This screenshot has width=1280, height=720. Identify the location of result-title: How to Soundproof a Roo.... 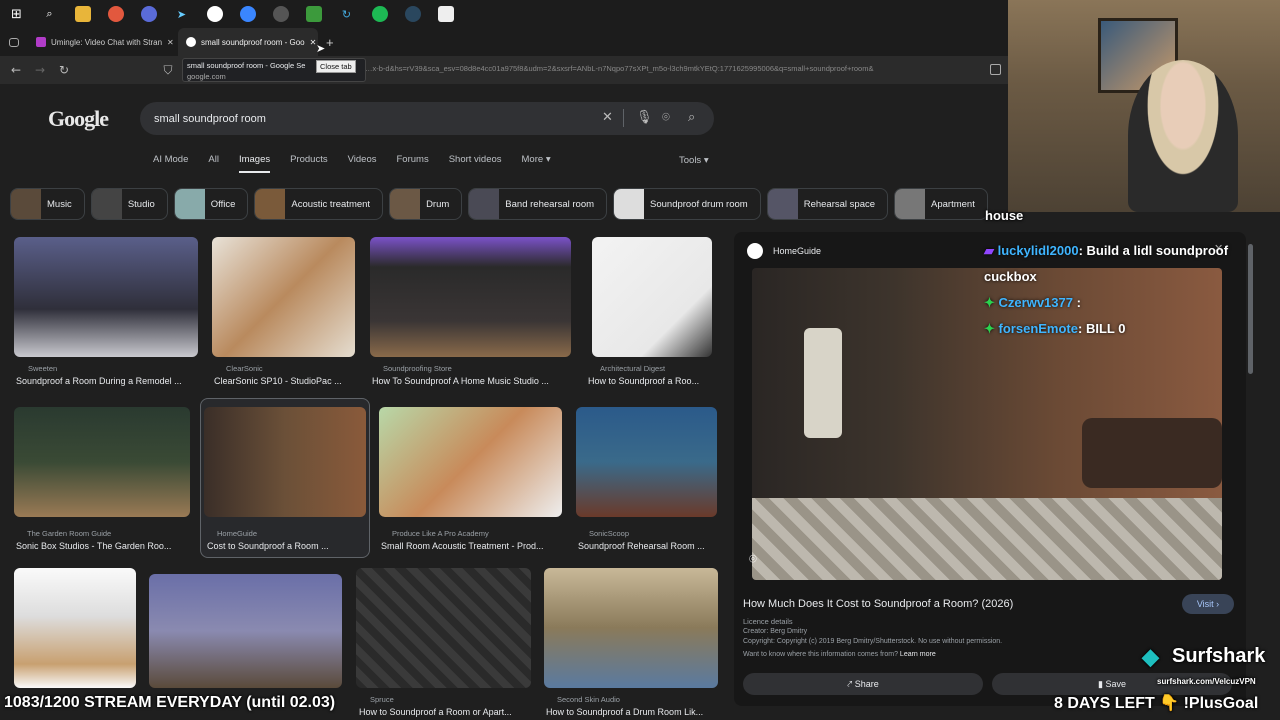
(648, 381).